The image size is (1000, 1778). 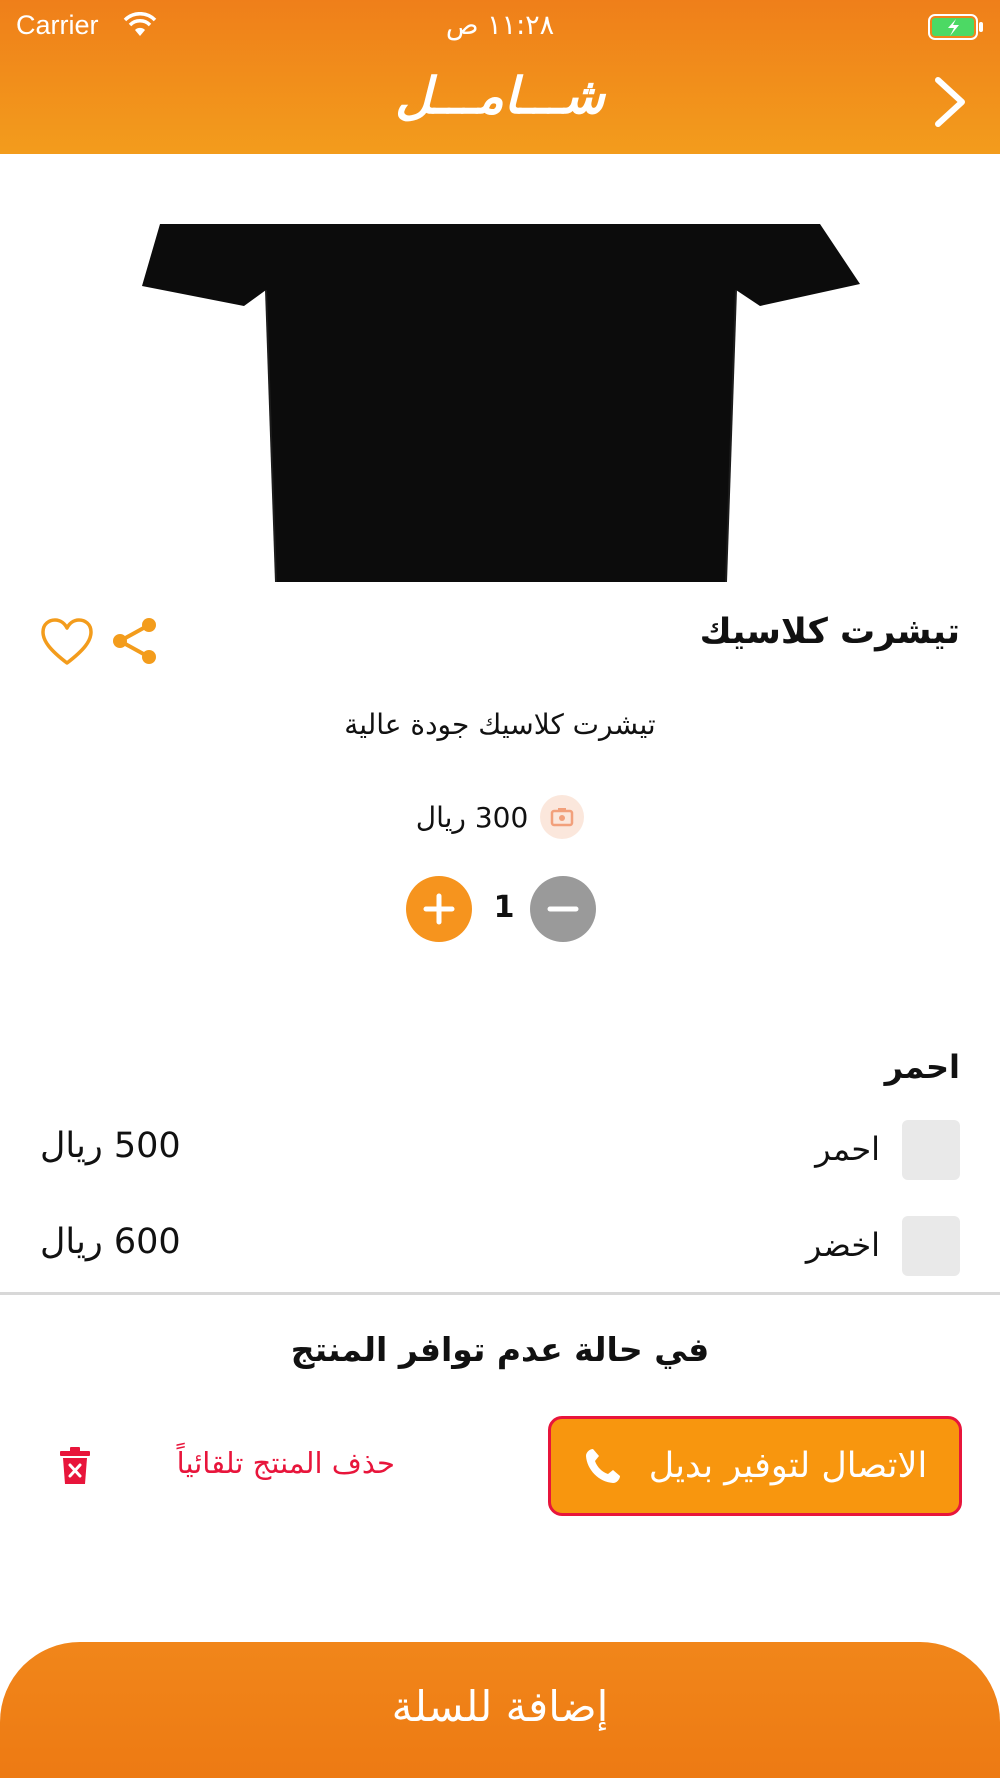 I want to click on option-group-title: احمر, so click(x=922, y=1067).